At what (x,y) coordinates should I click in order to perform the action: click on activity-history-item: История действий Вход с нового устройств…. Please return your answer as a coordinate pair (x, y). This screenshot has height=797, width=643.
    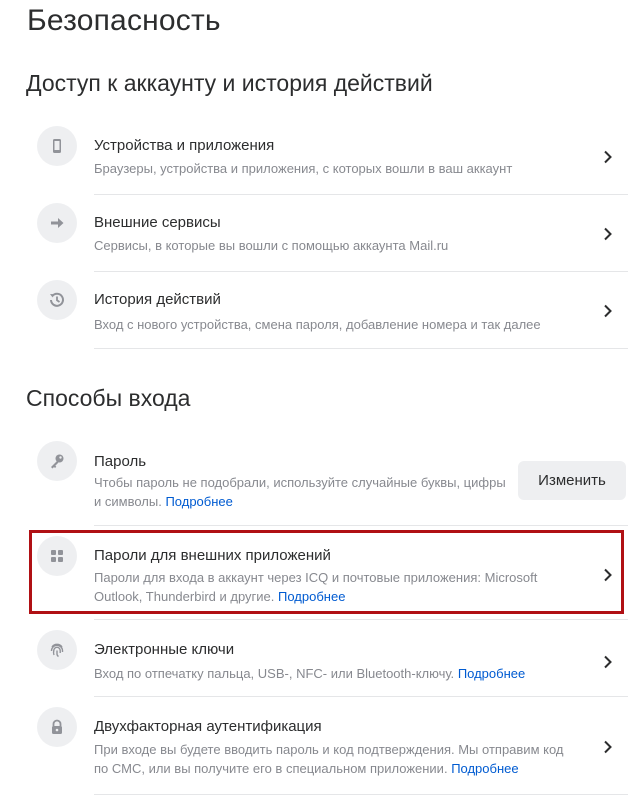
    Looking at the image, I should click on (321, 310).